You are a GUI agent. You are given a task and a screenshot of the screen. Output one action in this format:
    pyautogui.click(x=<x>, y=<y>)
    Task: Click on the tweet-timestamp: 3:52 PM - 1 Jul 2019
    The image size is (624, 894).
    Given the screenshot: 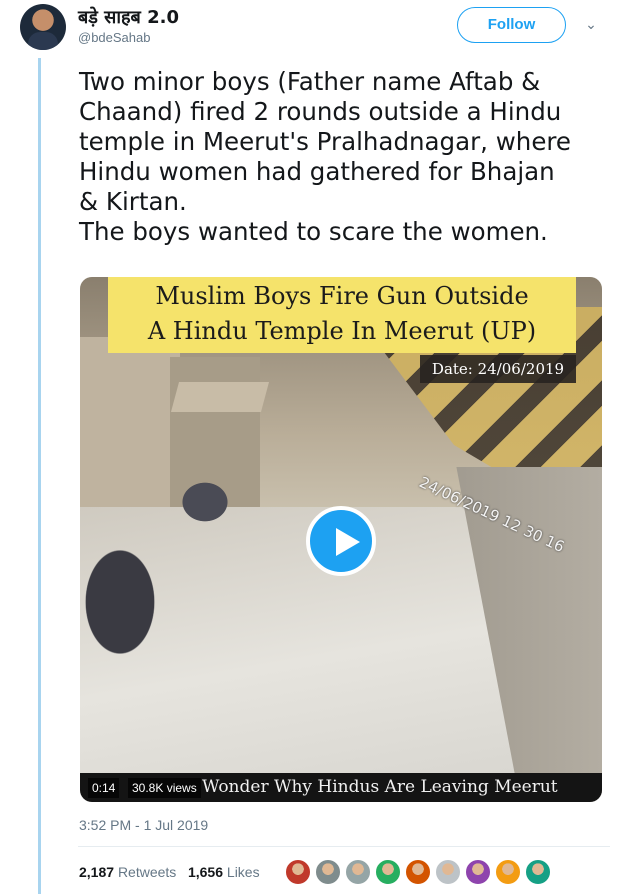 What is the action you would take?
    pyautogui.click(x=143, y=825)
    